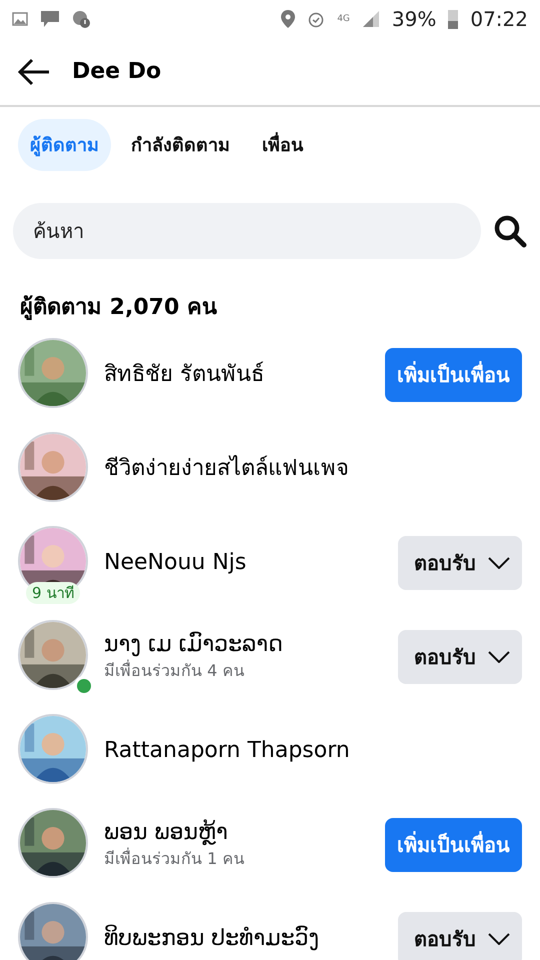 This screenshot has height=960, width=540. What do you see at coordinates (316, 19) in the screenshot?
I see `alarm-icon` at bounding box center [316, 19].